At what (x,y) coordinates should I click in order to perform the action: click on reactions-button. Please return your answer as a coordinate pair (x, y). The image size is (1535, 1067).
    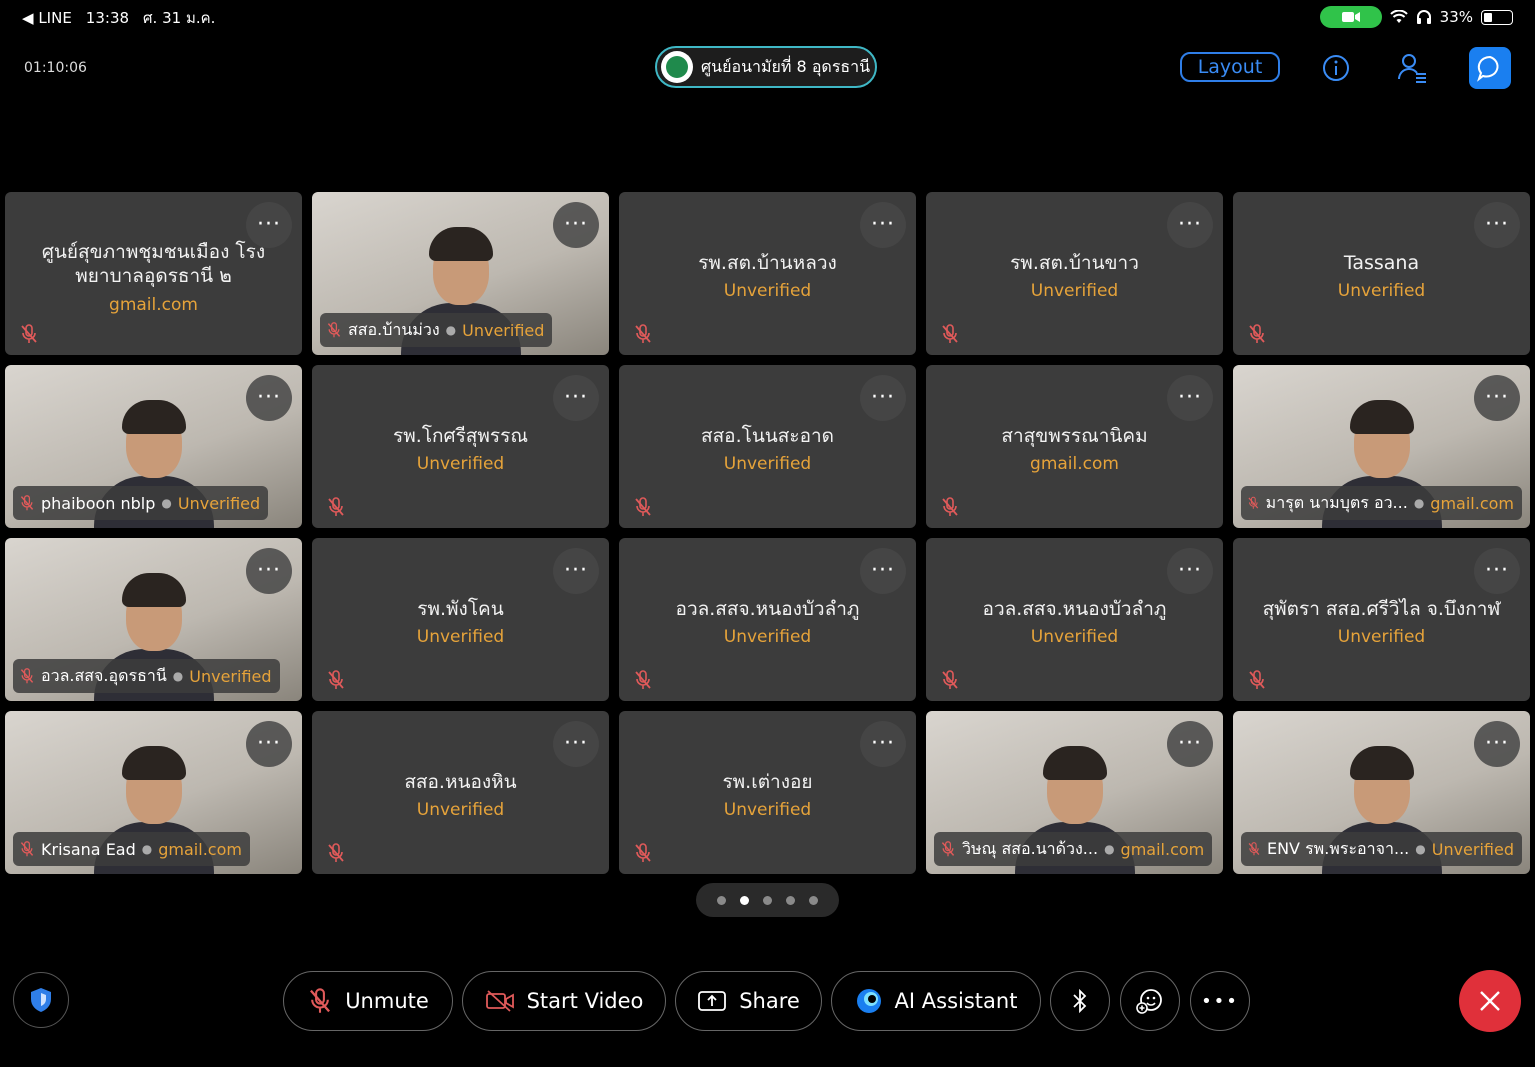
    Looking at the image, I should click on (1150, 1001).